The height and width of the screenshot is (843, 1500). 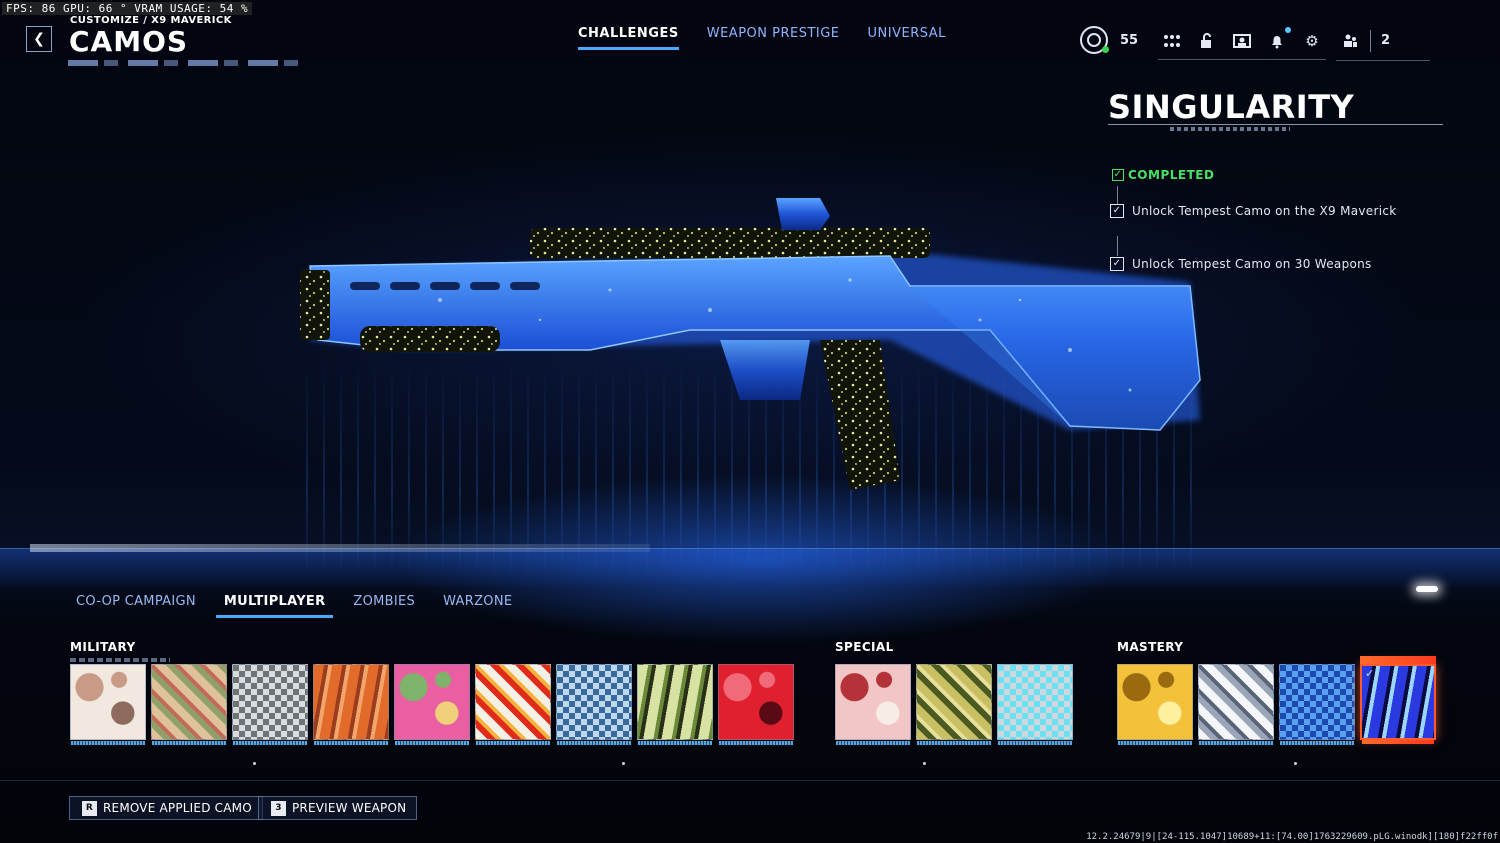 What do you see at coordinates (384, 606) in the screenshot?
I see `tab-zombies: ZOMBIES` at bounding box center [384, 606].